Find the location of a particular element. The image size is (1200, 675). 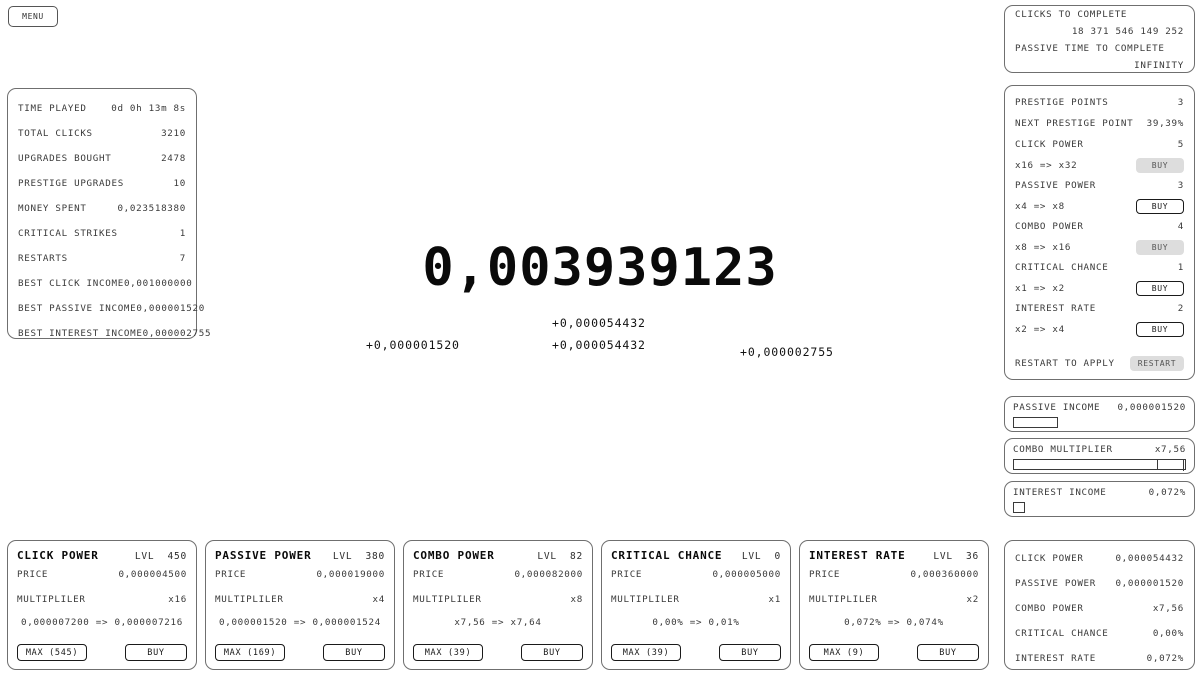

upgrade-card-multiplier: MULTIPLILER x4 is located at coordinates (300, 599).